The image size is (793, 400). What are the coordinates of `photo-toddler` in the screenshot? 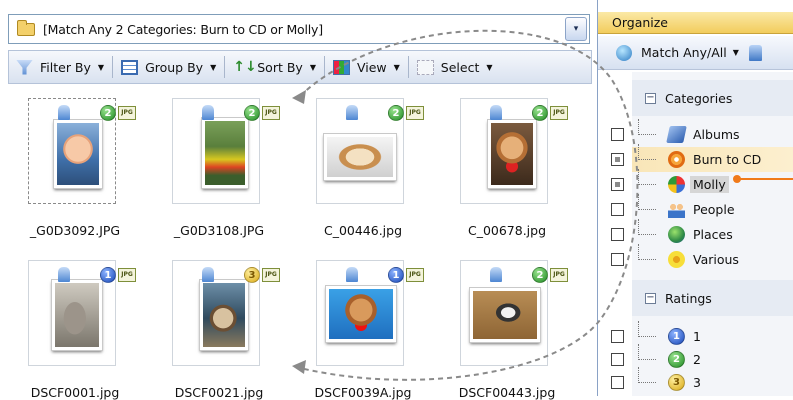 It's located at (78, 154).